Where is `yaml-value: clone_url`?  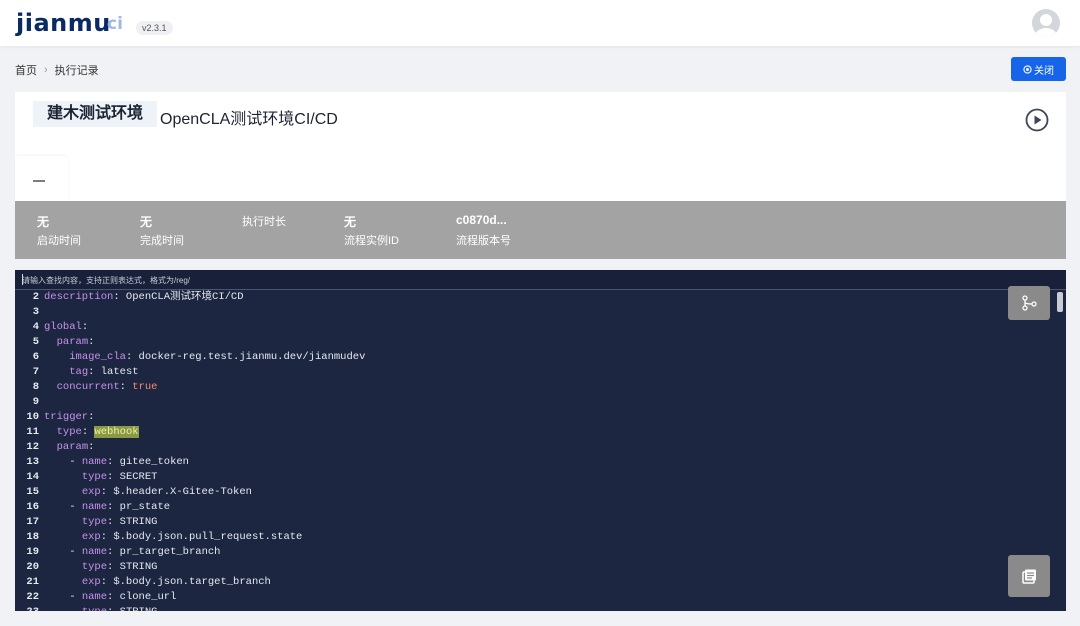 yaml-value: clone_url is located at coordinates (148, 597).